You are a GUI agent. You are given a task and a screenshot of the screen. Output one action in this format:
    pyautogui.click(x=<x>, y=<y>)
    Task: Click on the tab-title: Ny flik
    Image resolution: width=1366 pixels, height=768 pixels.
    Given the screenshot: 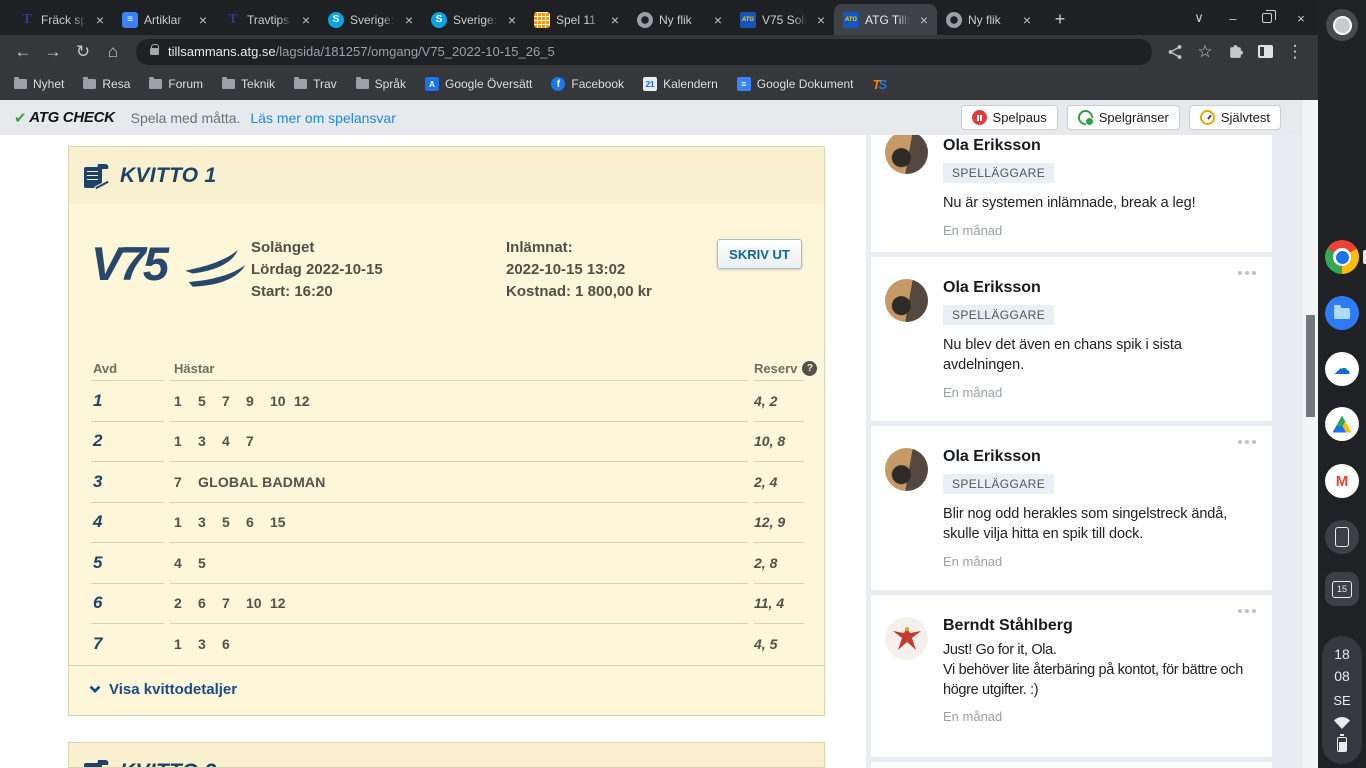 What is the action you would take?
    pyautogui.click(x=675, y=19)
    